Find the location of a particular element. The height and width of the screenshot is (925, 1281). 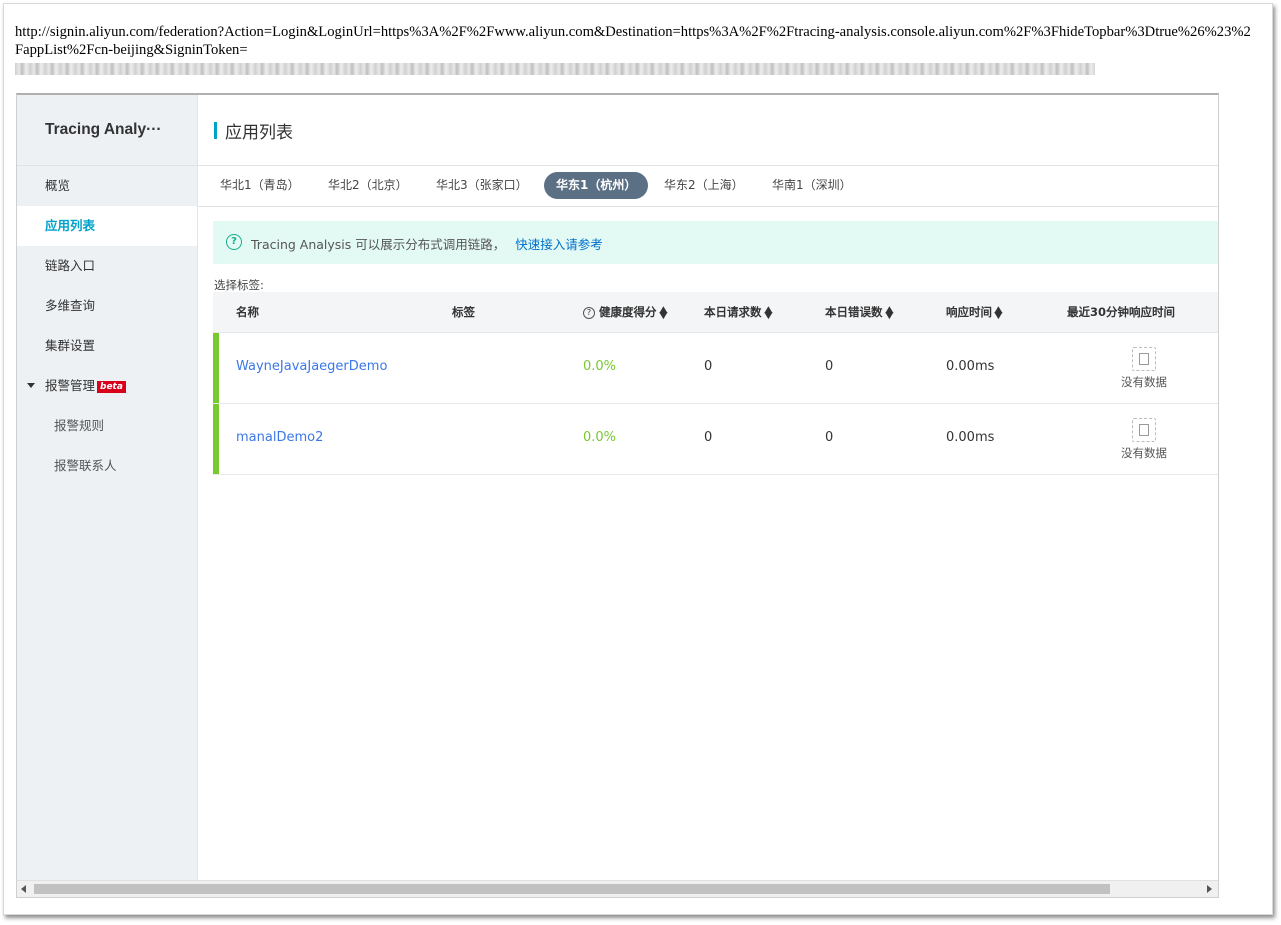

tab-region-shenzhen: 华南1（深圳） is located at coordinates (812, 185).